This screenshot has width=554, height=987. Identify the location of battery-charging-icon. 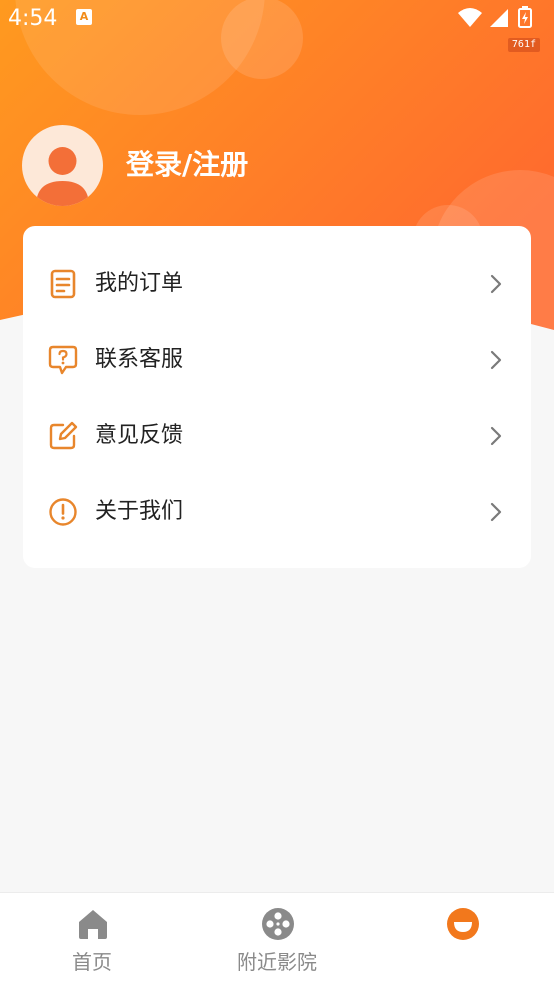
(525, 17).